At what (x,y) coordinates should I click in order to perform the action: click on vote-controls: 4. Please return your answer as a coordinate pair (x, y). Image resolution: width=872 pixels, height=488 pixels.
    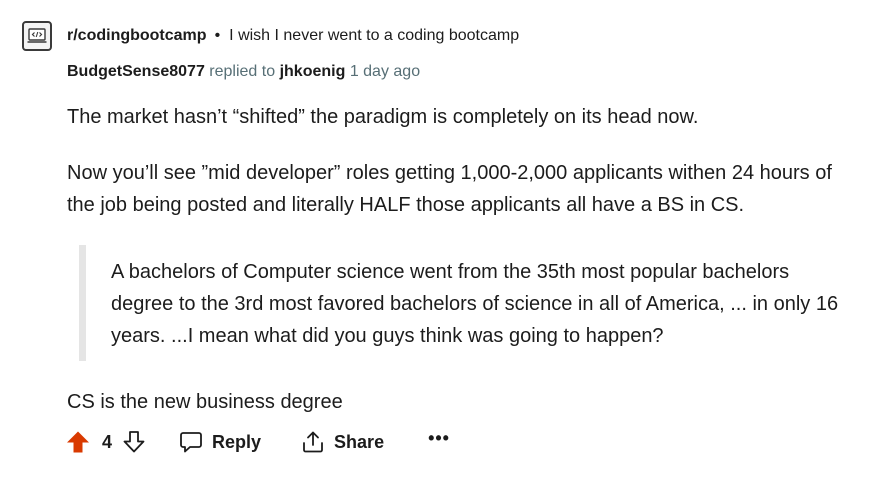
    Looking at the image, I should click on (106, 442).